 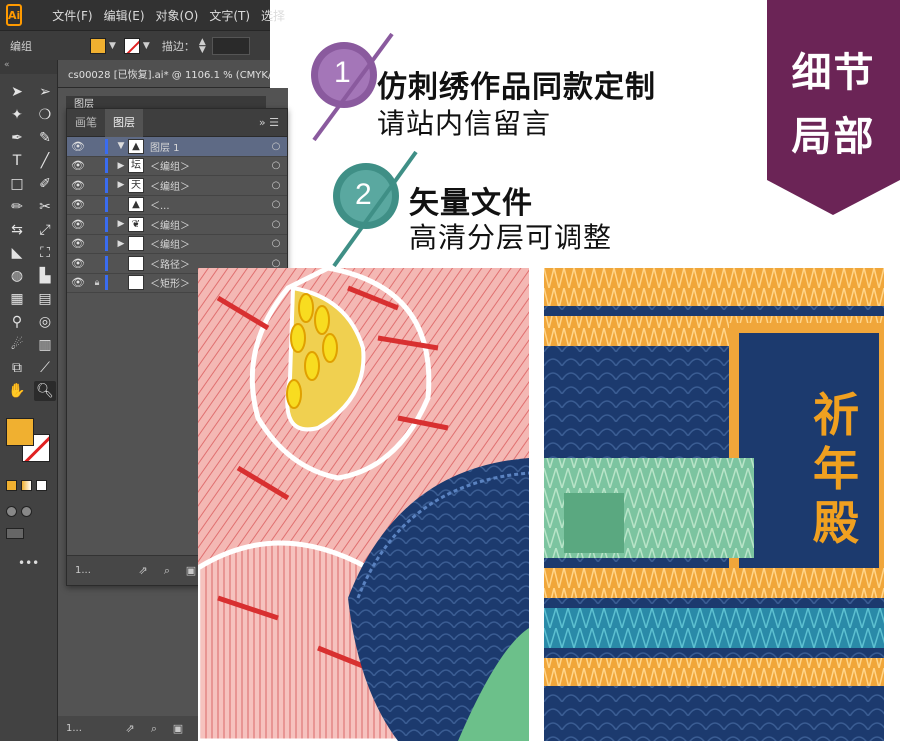 What do you see at coordinates (45, 92) in the screenshot?
I see `direct-selection-tool-icon: ➢` at bounding box center [45, 92].